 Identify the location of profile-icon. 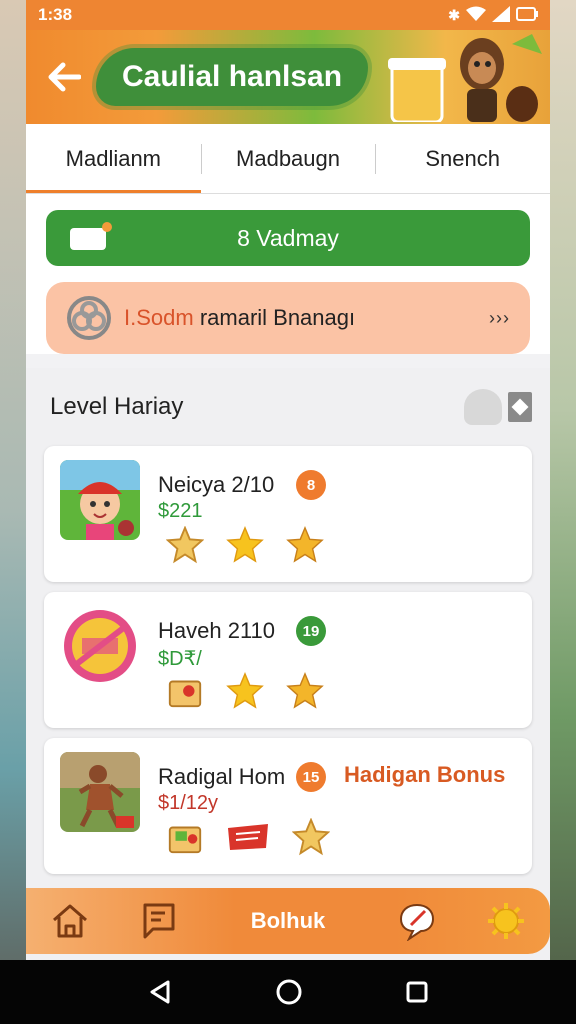
(483, 407).